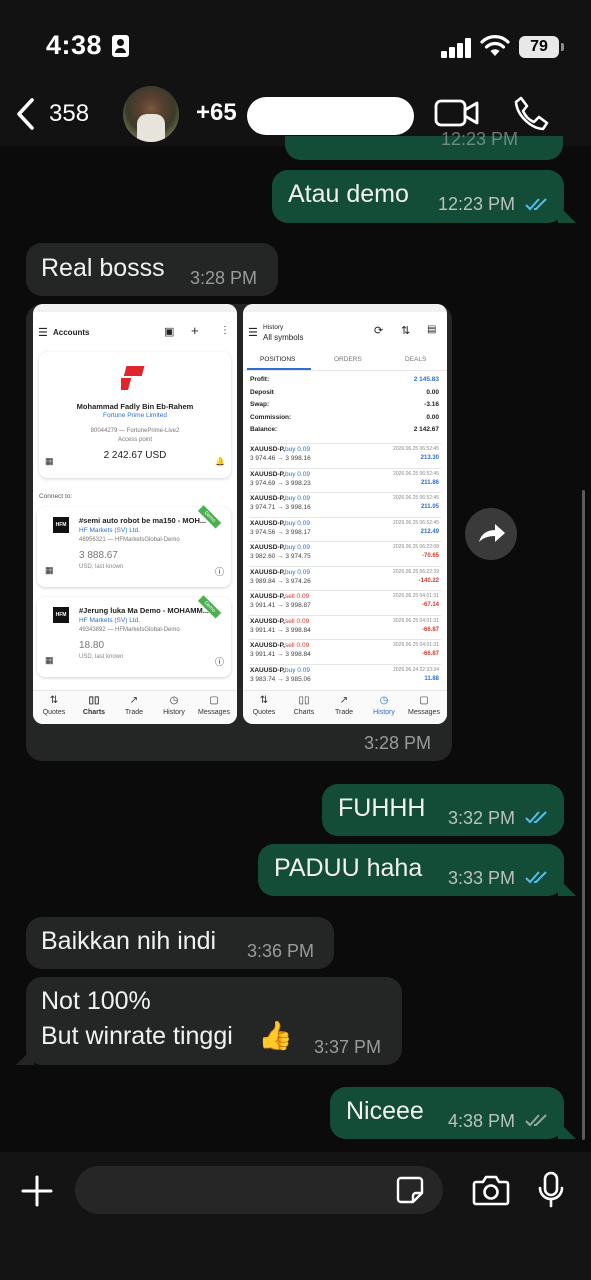 This screenshot has width=591, height=1280. Describe the element at coordinates (129, 630) in the screenshot. I see `demo-server: 49343892 — HFMarketsGlobal-Demo` at that location.